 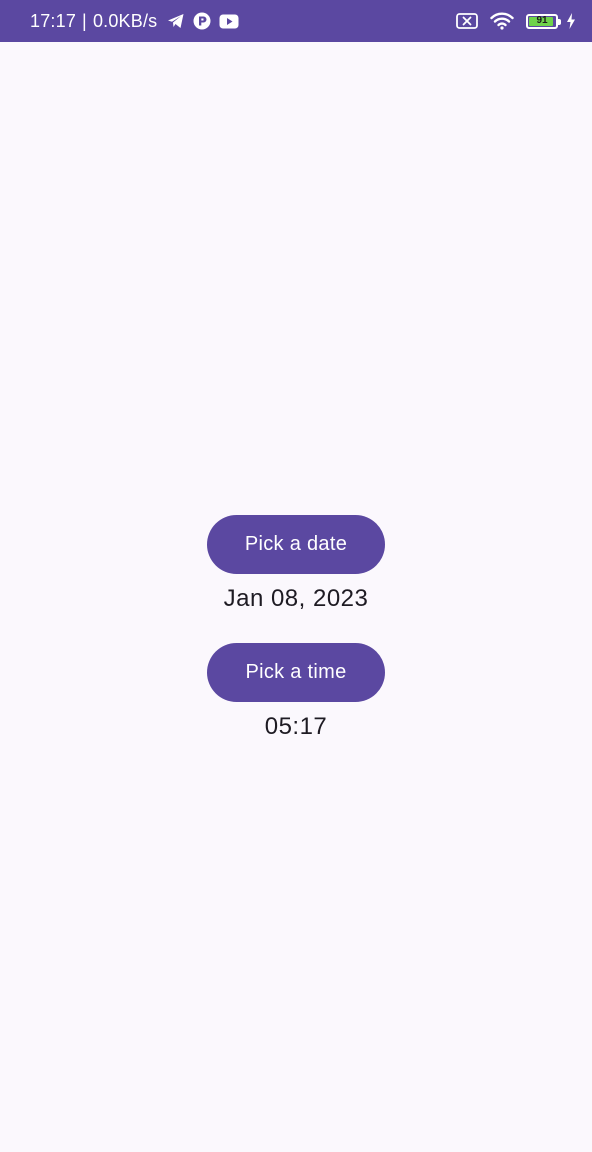 I want to click on status-bar: 17:17 | 0.0KB/s 91, so click(x=296, y=21).